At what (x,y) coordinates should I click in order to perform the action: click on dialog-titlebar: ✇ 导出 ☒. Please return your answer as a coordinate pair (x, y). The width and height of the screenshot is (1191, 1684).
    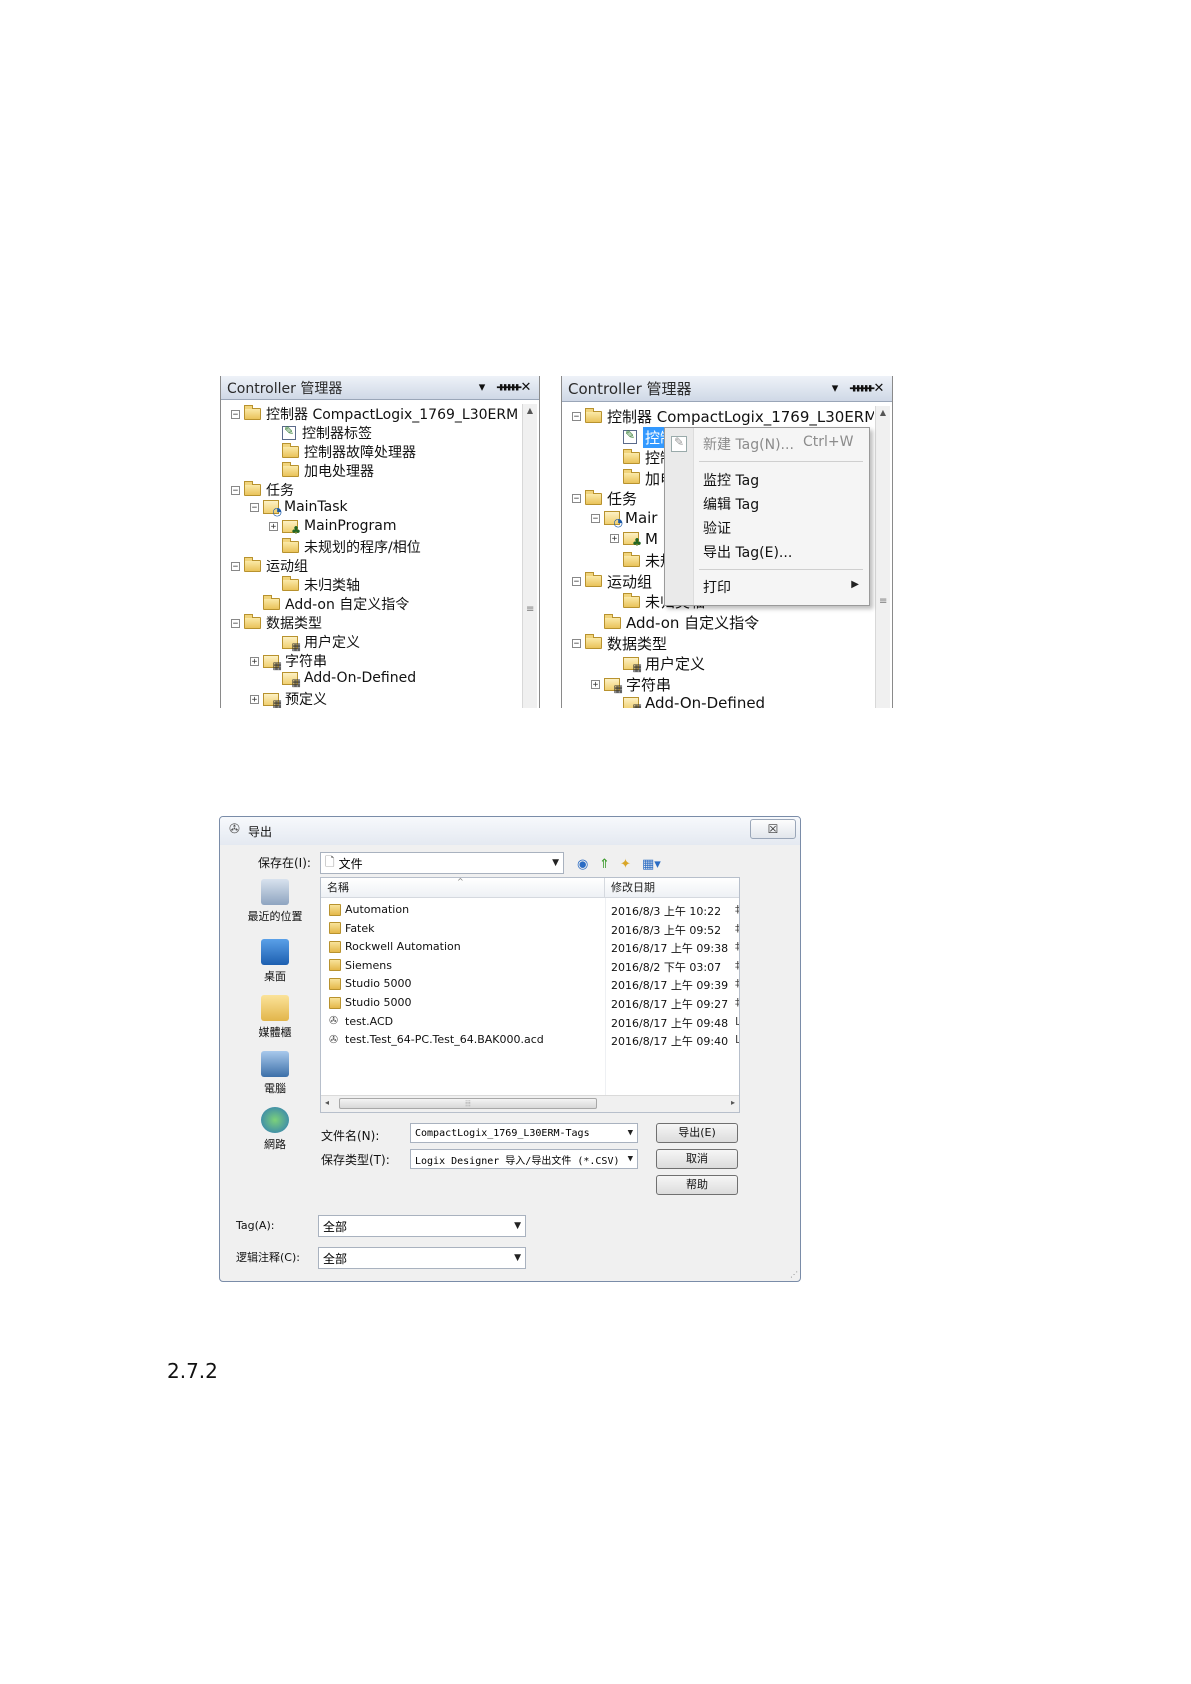
    Looking at the image, I should click on (510, 831).